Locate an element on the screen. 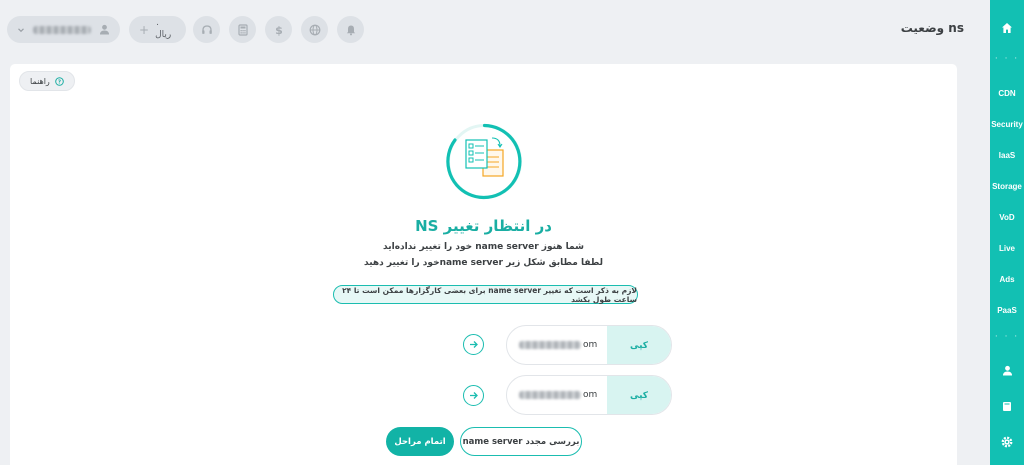  dollar-icon: $ is located at coordinates (279, 30).